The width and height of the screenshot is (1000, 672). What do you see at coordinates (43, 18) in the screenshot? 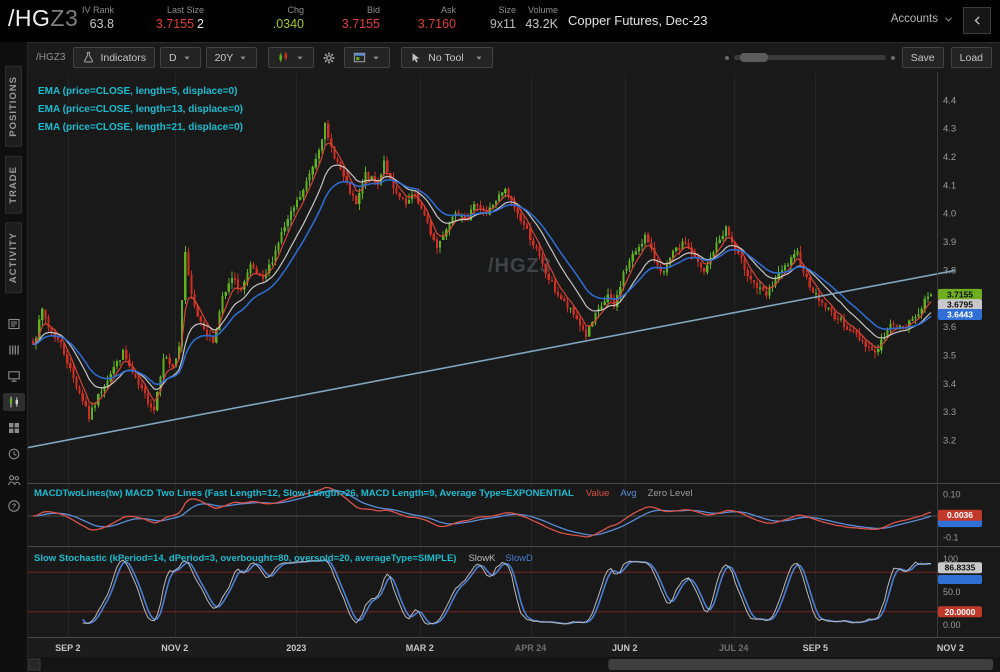
I see `symbol-title: /HGZ3` at bounding box center [43, 18].